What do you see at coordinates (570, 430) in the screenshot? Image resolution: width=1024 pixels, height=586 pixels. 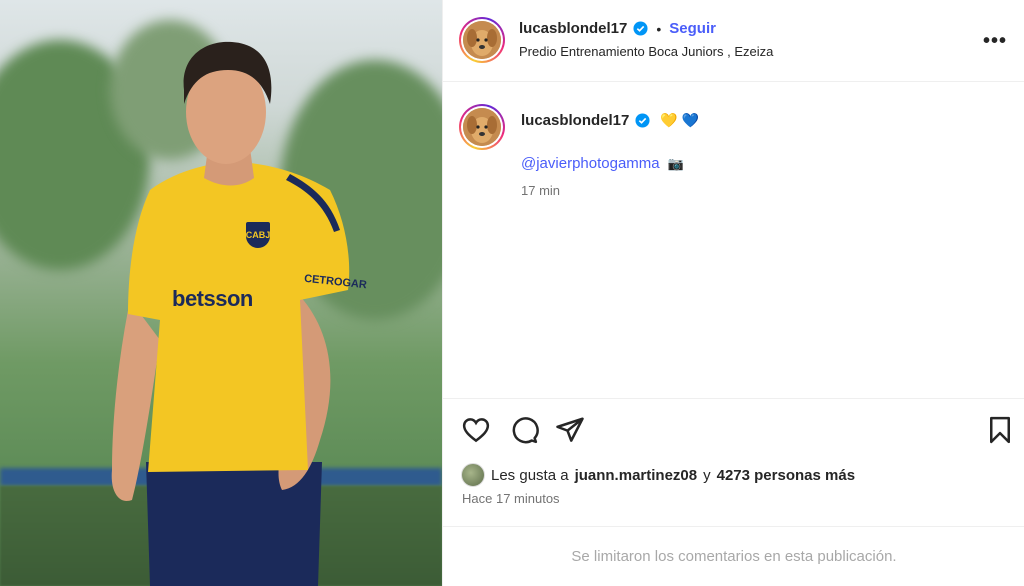 I see `share-icon` at bounding box center [570, 430].